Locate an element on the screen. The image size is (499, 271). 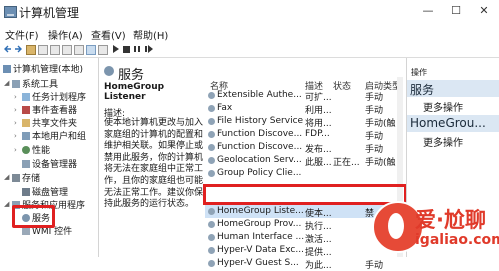
performance-icon is located at coordinates (26, 150).